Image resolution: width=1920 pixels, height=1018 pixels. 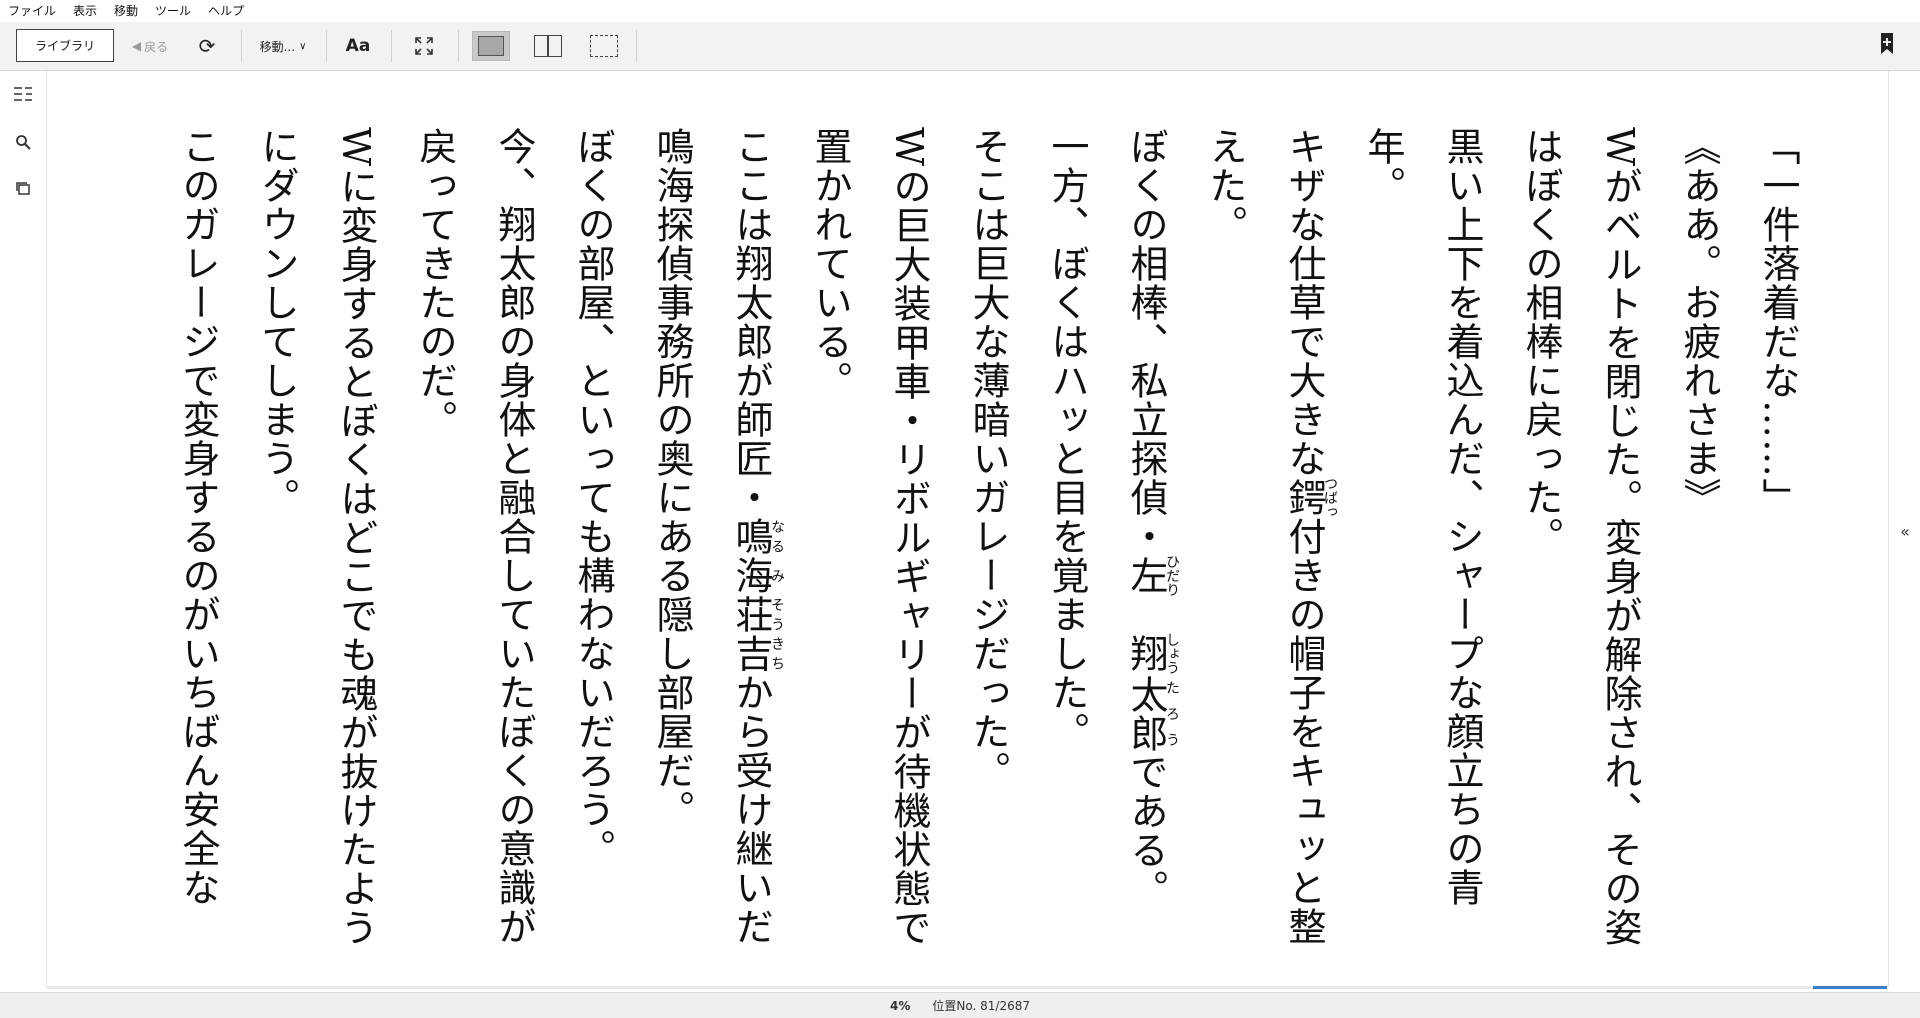 I want to click on paragraph: 今、翔太郎の身体と融合していたぼくの意識が戻ってきたのだ。, so click(x=474, y=536).